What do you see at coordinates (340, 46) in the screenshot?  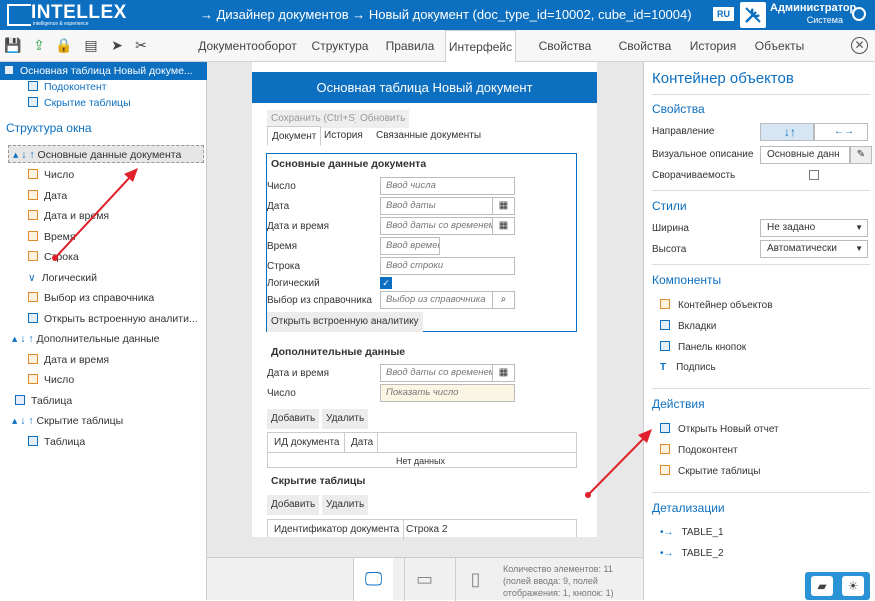 I see `tab-structure: Структура` at bounding box center [340, 46].